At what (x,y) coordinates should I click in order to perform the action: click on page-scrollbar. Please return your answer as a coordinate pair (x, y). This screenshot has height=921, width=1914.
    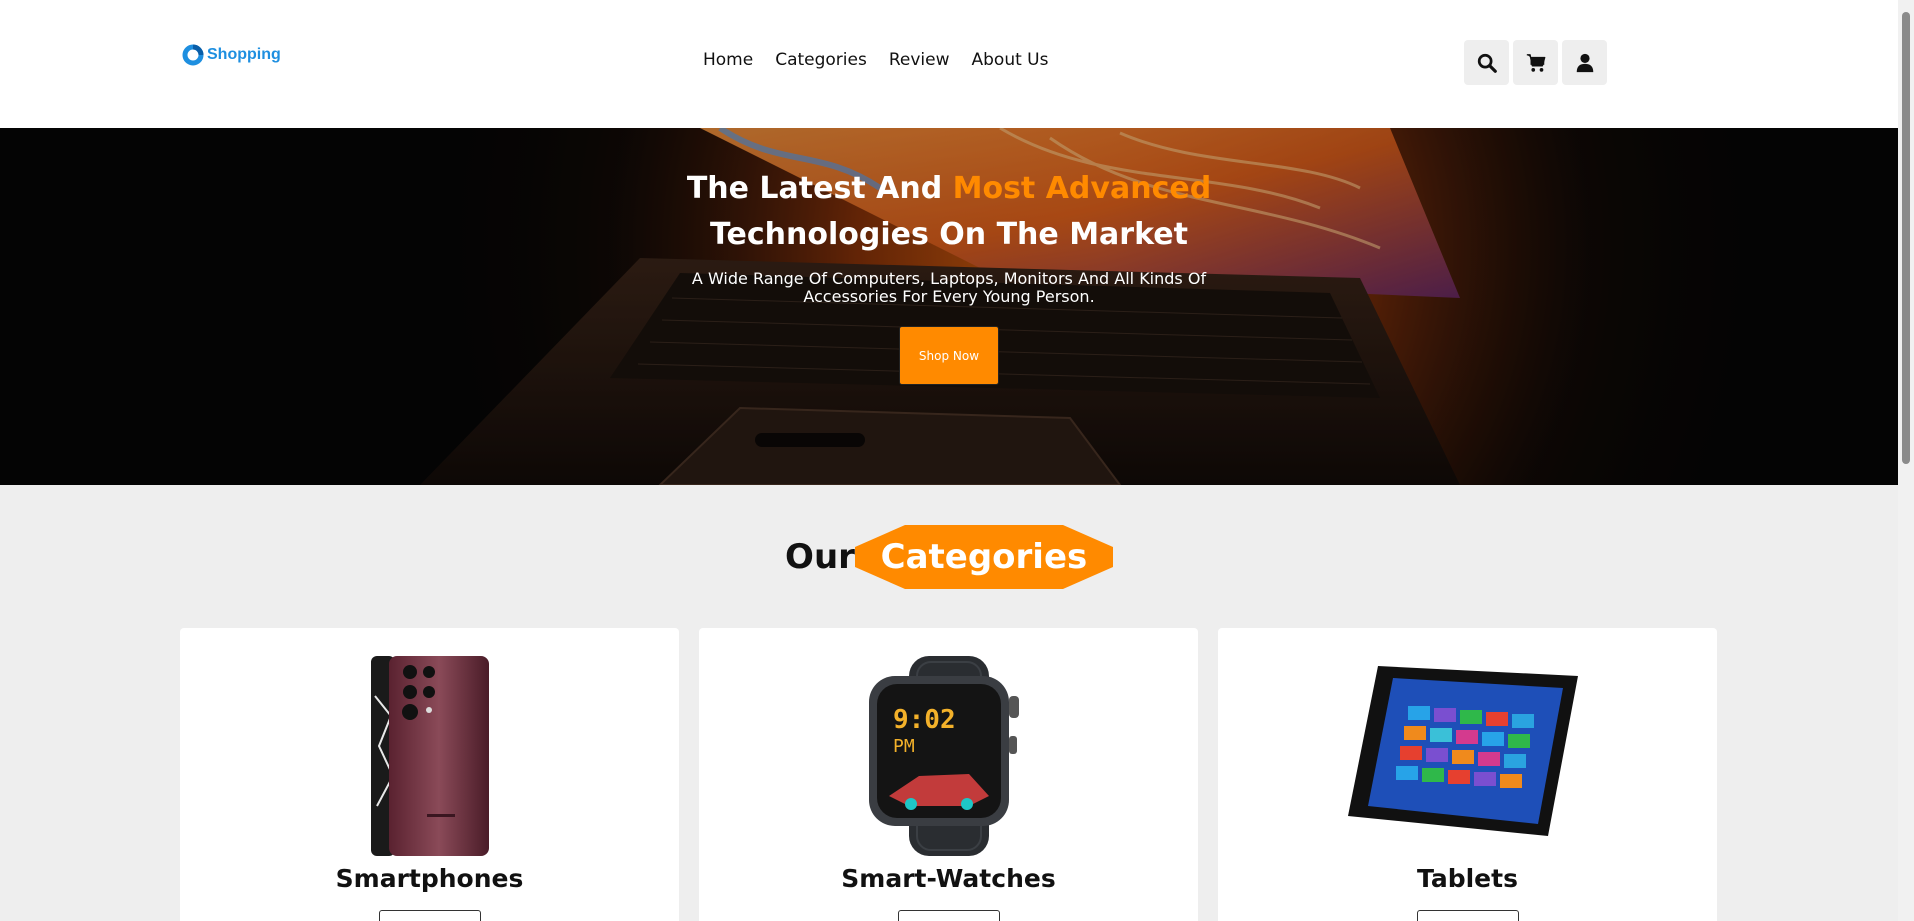
    Looking at the image, I should click on (1906, 460).